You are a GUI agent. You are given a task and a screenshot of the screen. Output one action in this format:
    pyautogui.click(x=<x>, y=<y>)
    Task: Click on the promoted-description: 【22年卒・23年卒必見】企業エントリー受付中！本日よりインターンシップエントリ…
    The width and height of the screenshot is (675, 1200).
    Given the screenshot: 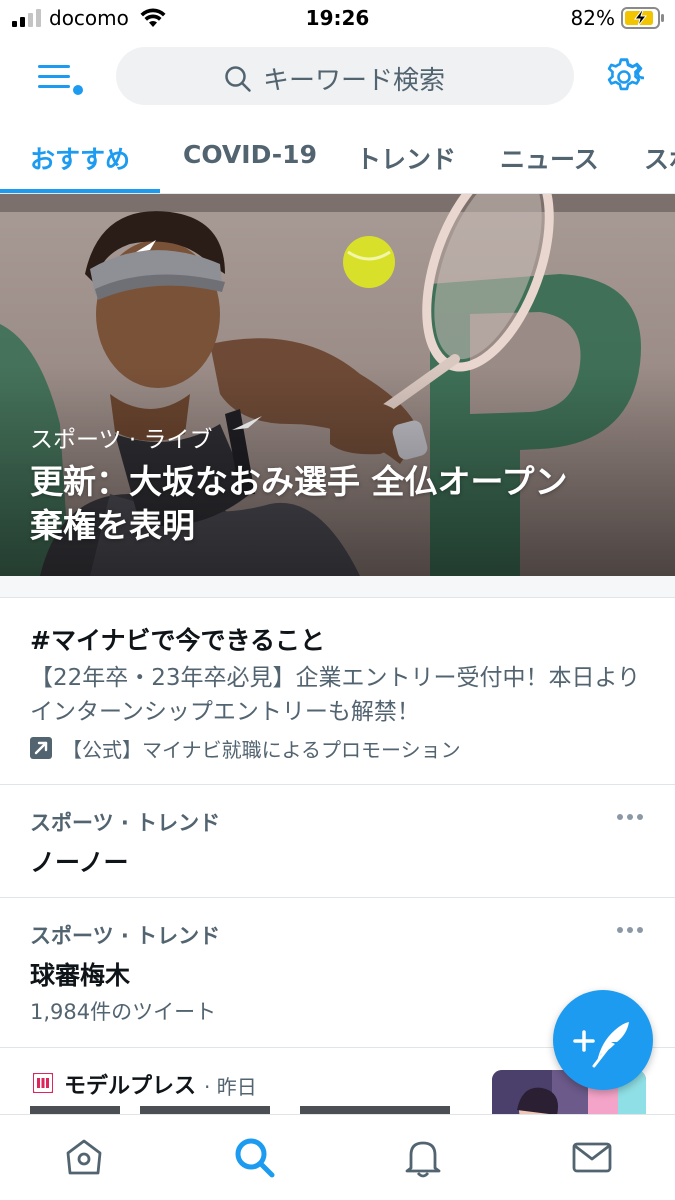 What is the action you would take?
    pyautogui.click(x=335, y=695)
    